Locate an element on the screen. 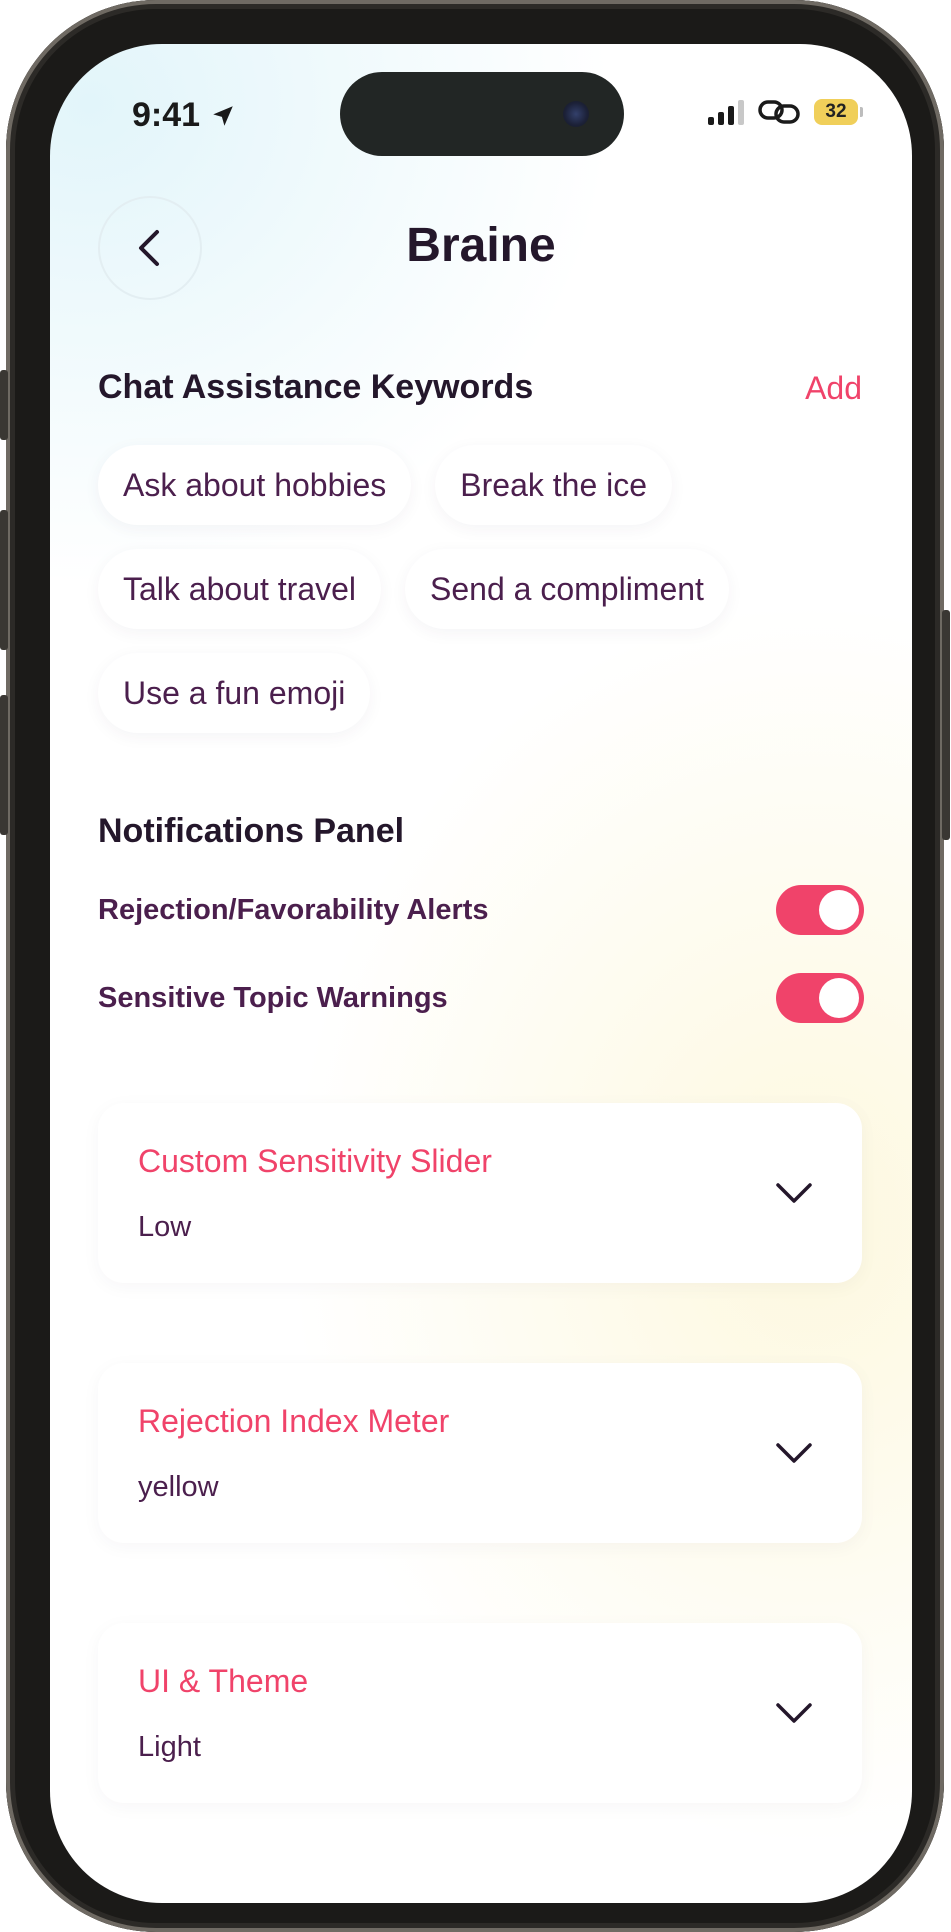 This screenshot has width=951, height=1932. keywords-section-title: Chat Assistance Keywords is located at coordinates (316, 387).